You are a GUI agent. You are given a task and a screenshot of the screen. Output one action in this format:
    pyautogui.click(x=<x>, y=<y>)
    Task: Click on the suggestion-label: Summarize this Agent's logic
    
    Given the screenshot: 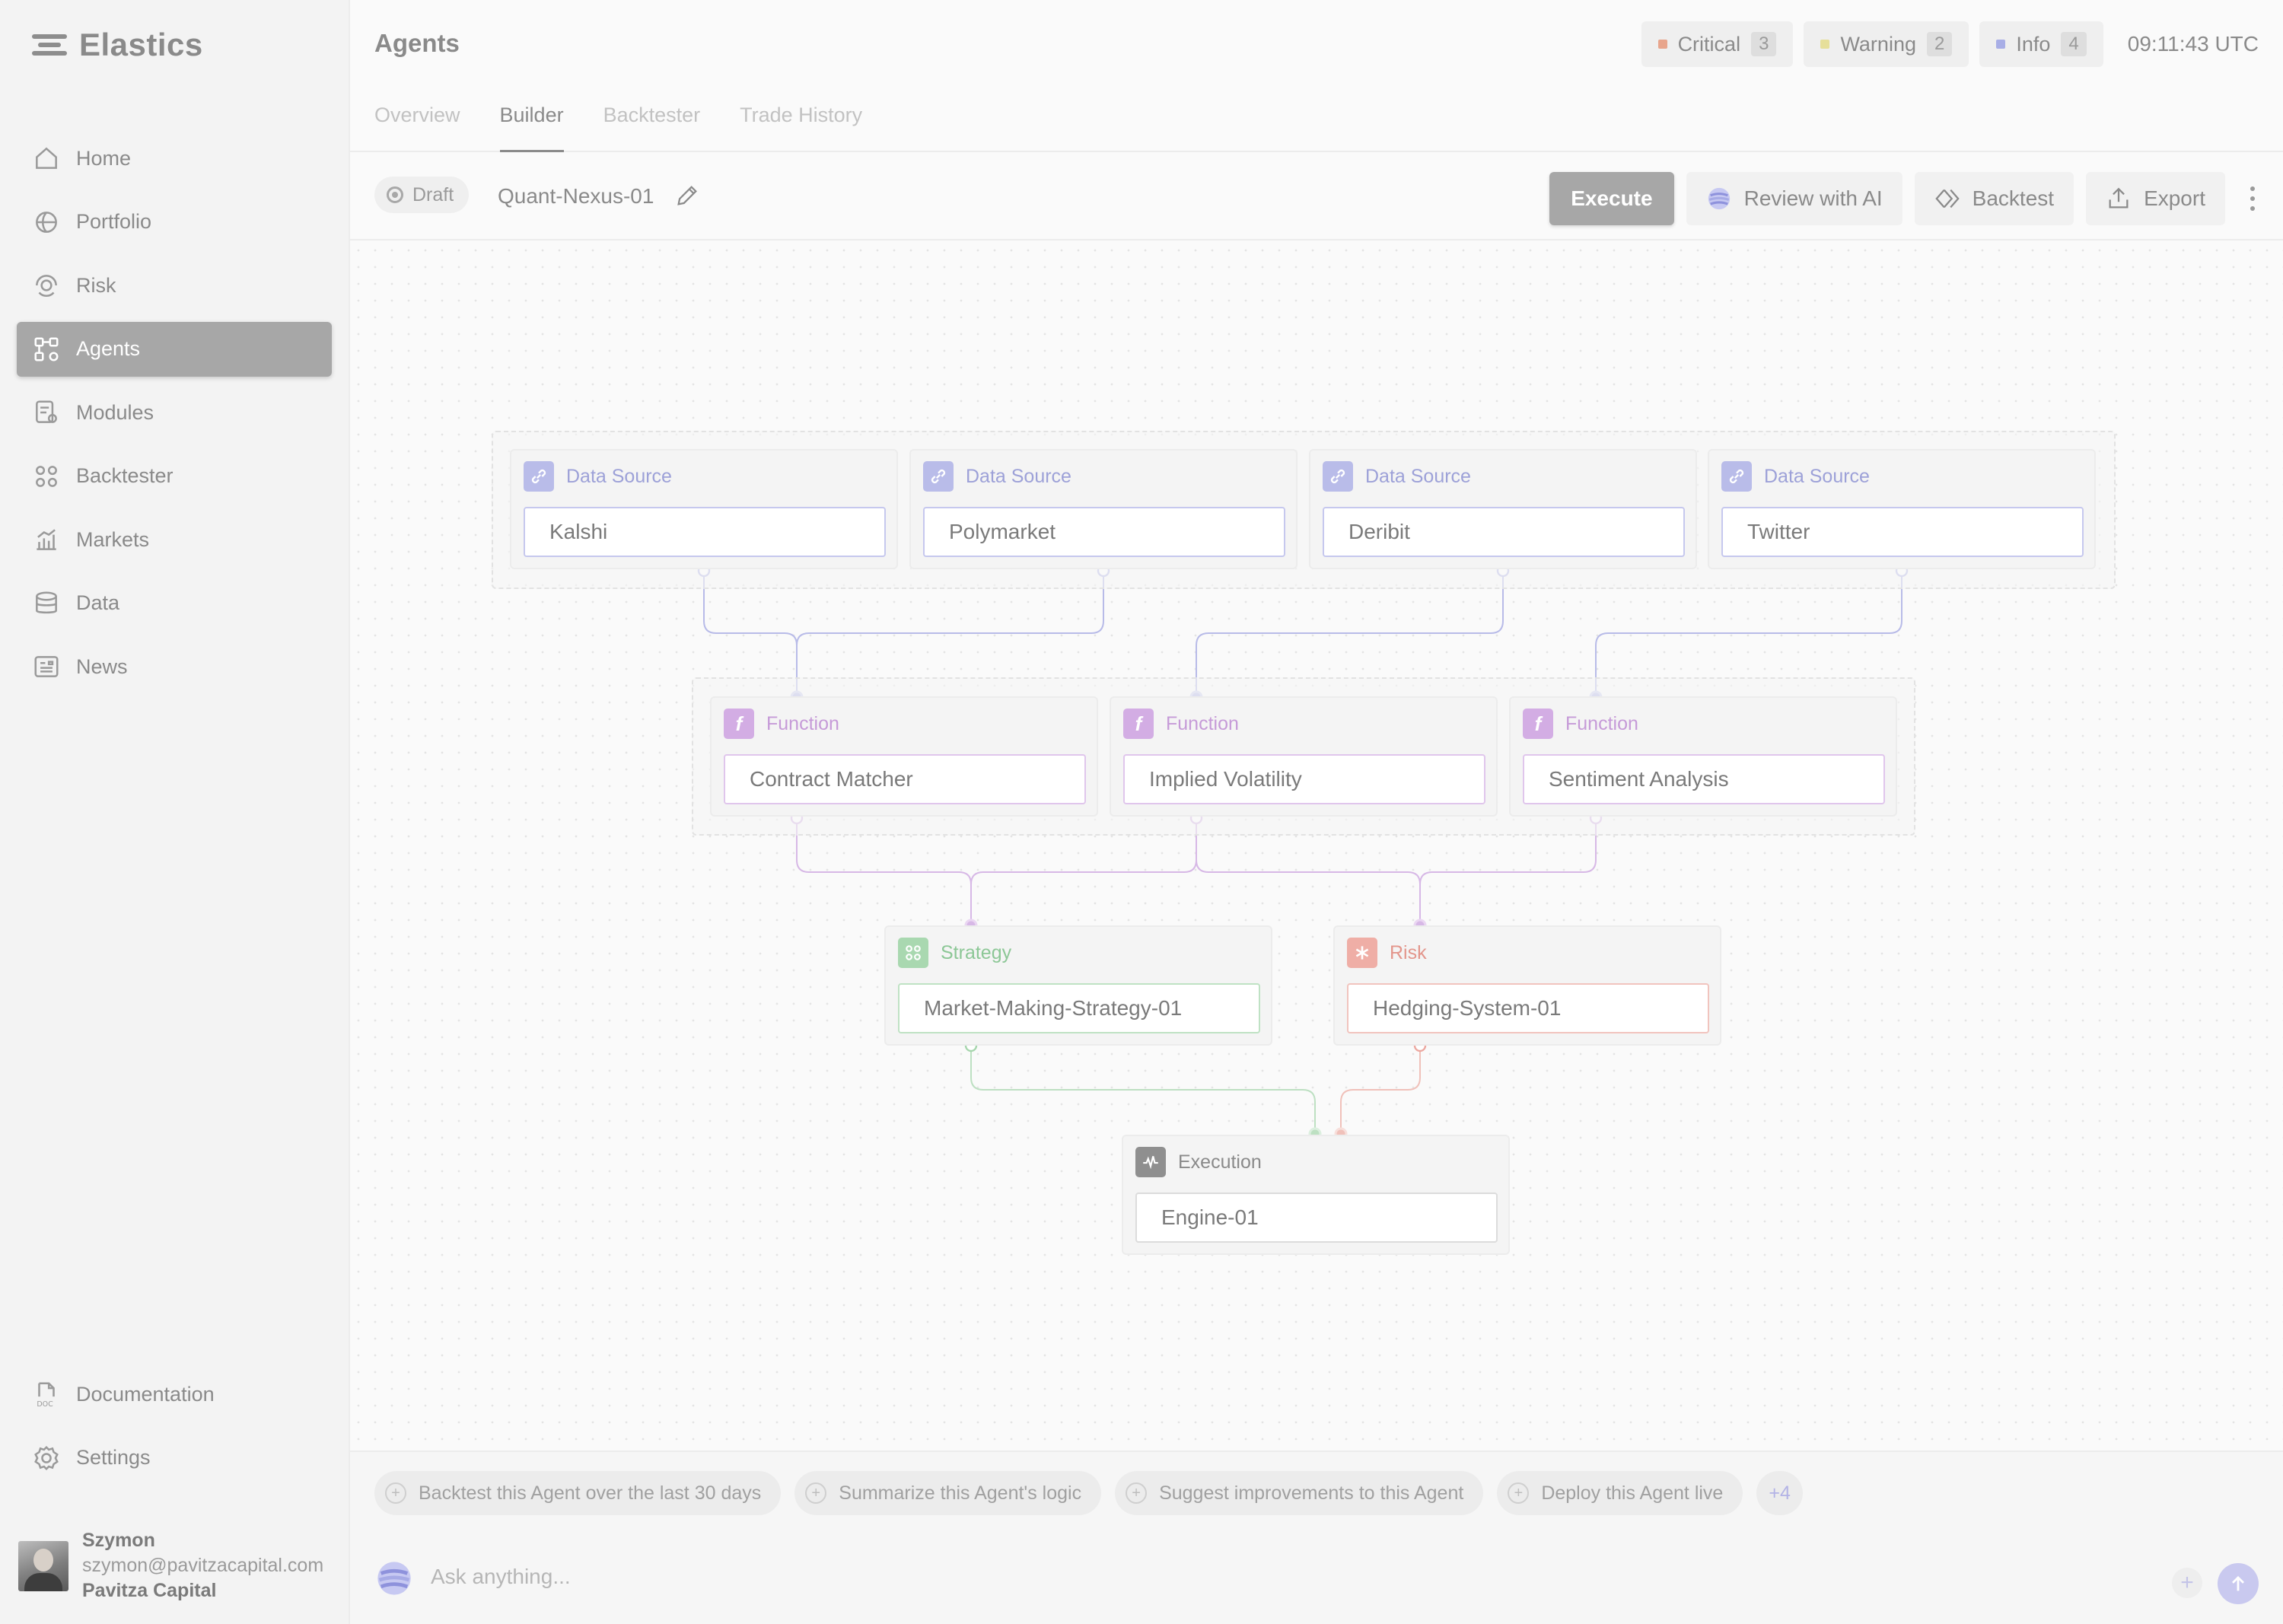 What is the action you would take?
    pyautogui.click(x=960, y=1493)
    